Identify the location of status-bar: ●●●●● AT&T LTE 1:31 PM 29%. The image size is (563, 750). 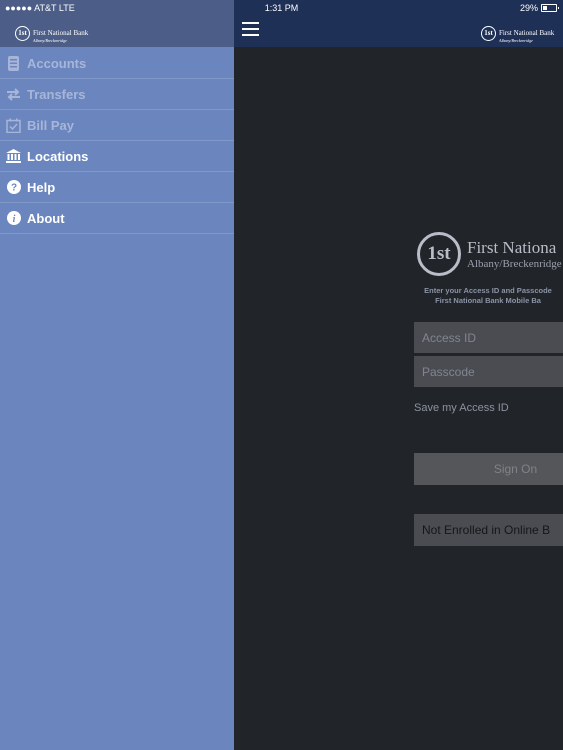
(281, 8).